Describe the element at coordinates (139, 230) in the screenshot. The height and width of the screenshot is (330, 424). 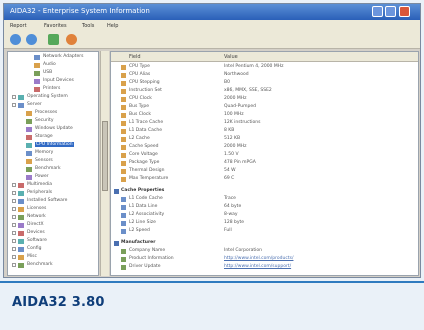
I see `property-field: L2 Speed` at that location.